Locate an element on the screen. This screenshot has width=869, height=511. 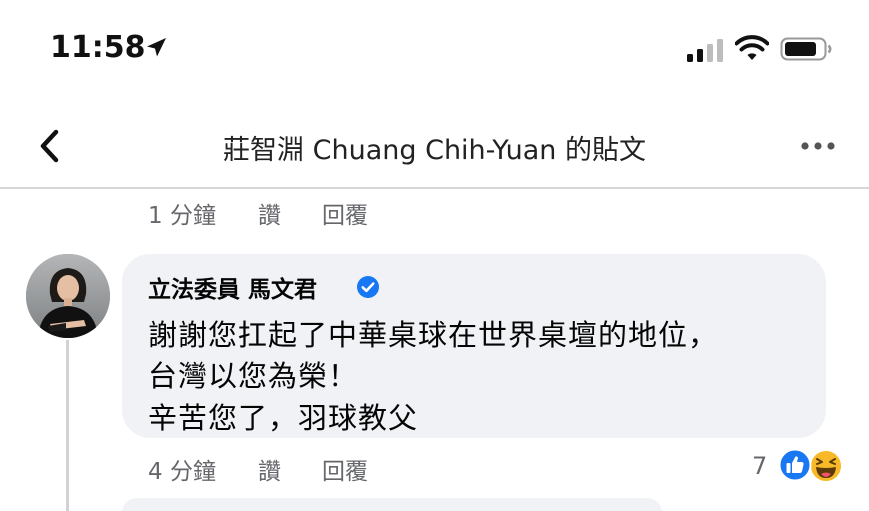
next-comment-bubble is located at coordinates (392, 504).